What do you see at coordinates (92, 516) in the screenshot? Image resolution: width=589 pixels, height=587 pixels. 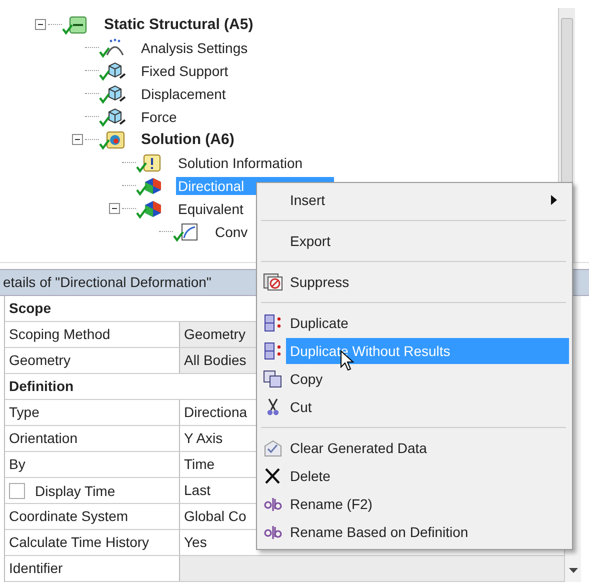 I see `property-label: Coordinate System` at bounding box center [92, 516].